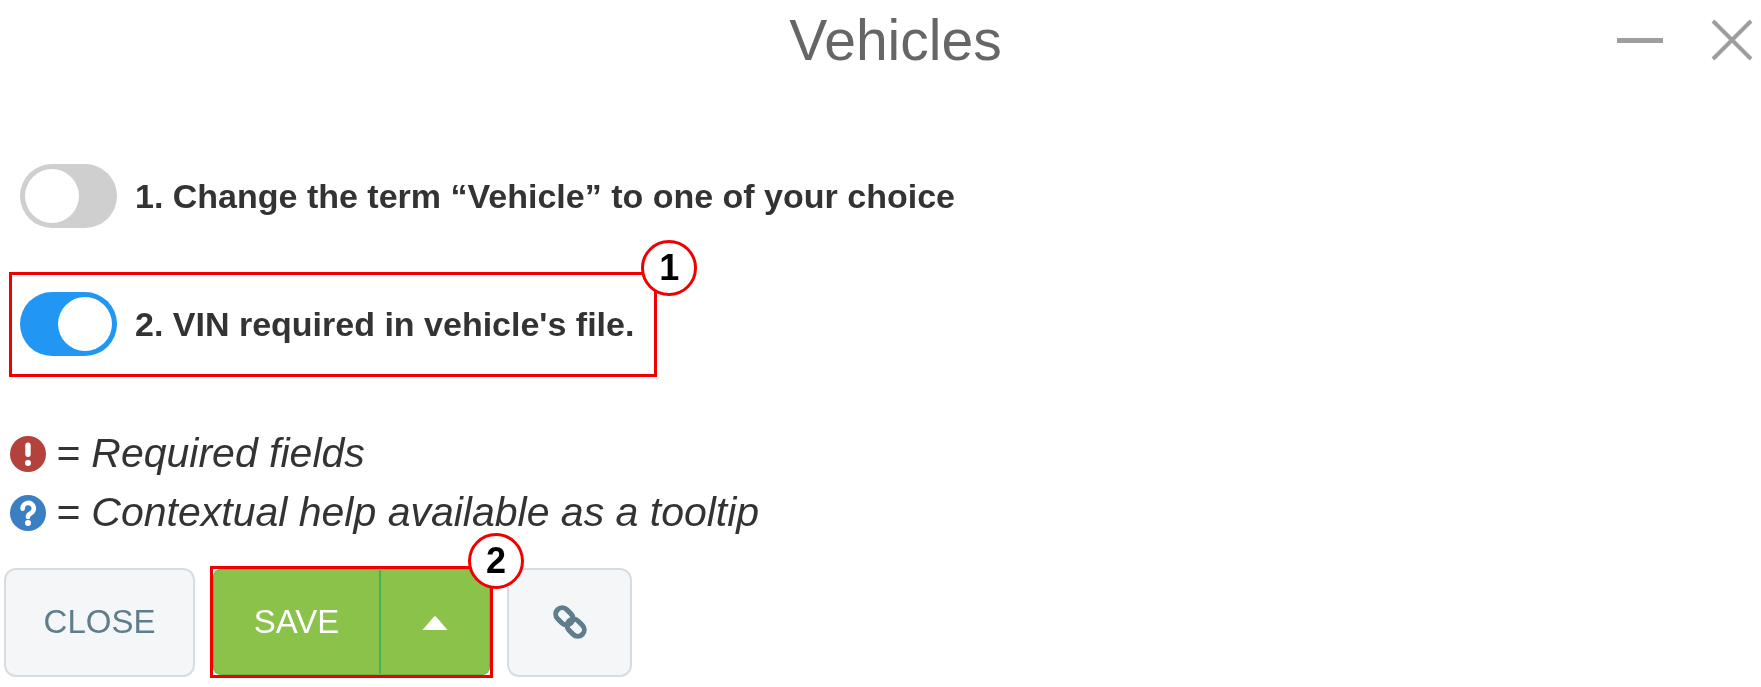 This screenshot has height=687, width=1761. What do you see at coordinates (99, 622) in the screenshot?
I see `close-button: CLOSE` at bounding box center [99, 622].